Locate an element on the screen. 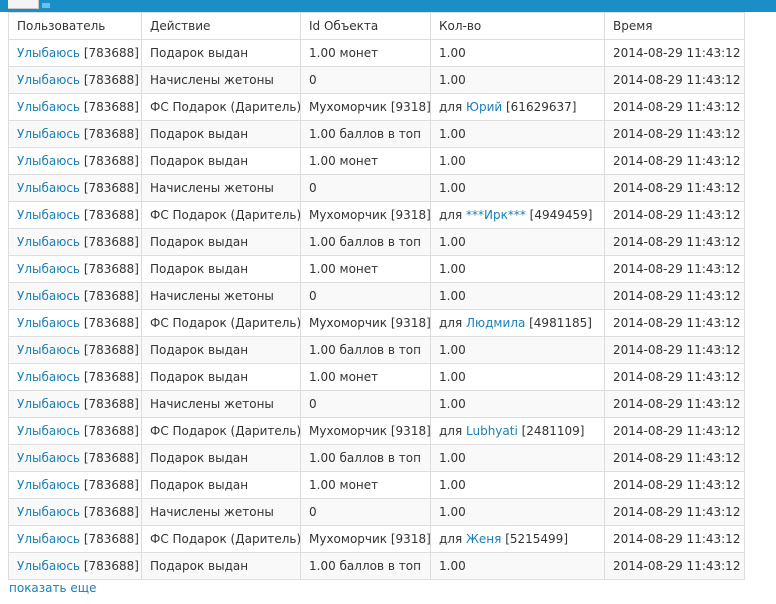  cell-quantity: для Lubhyati [2481109] is located at coordinates (517, 431).